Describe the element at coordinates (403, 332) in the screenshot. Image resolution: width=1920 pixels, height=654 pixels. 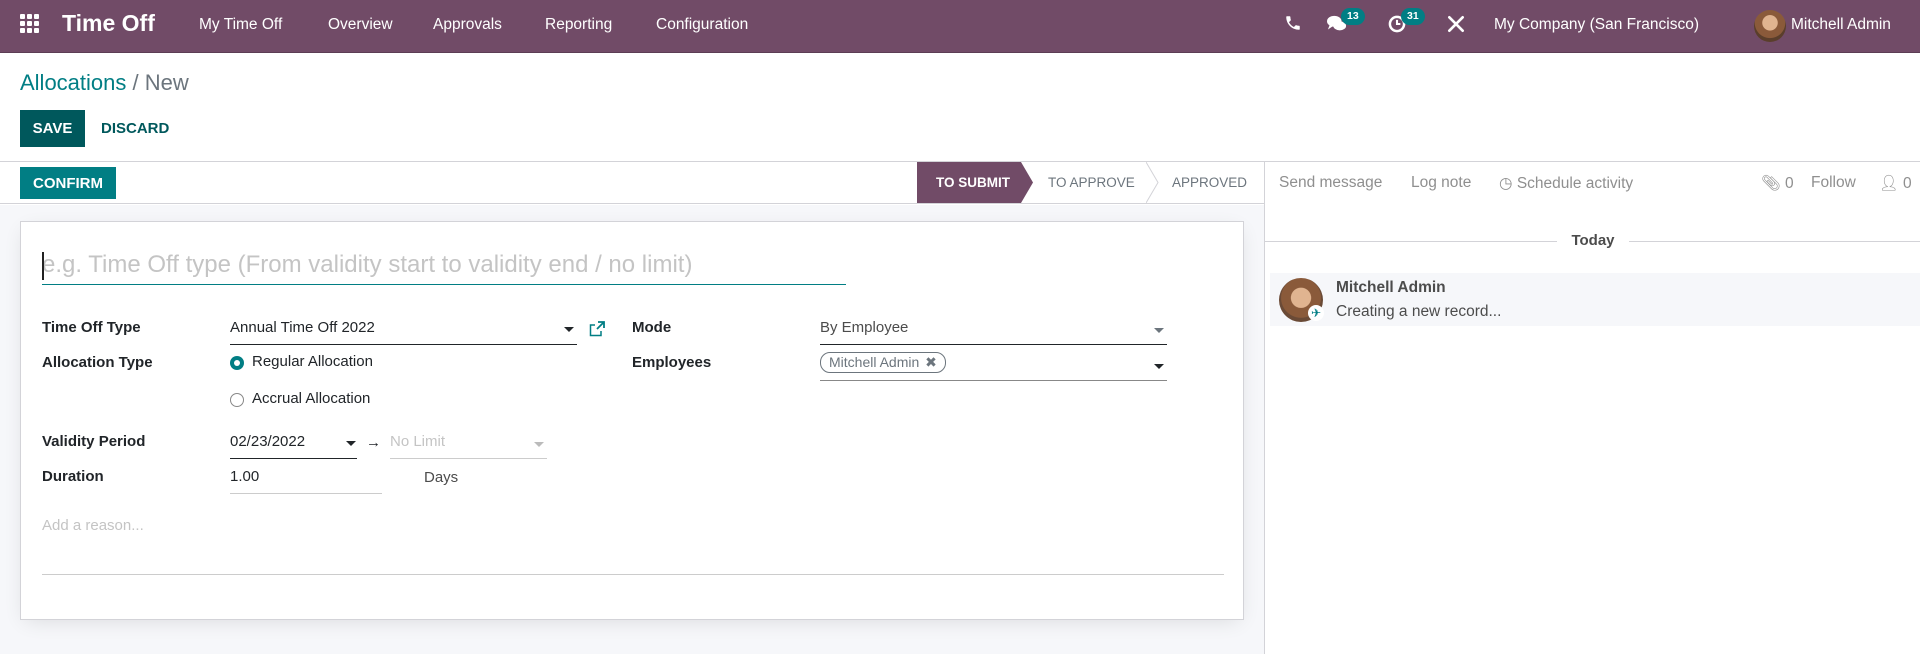
I see `time-off-type-select: Annual Time Off 2022` at that location.